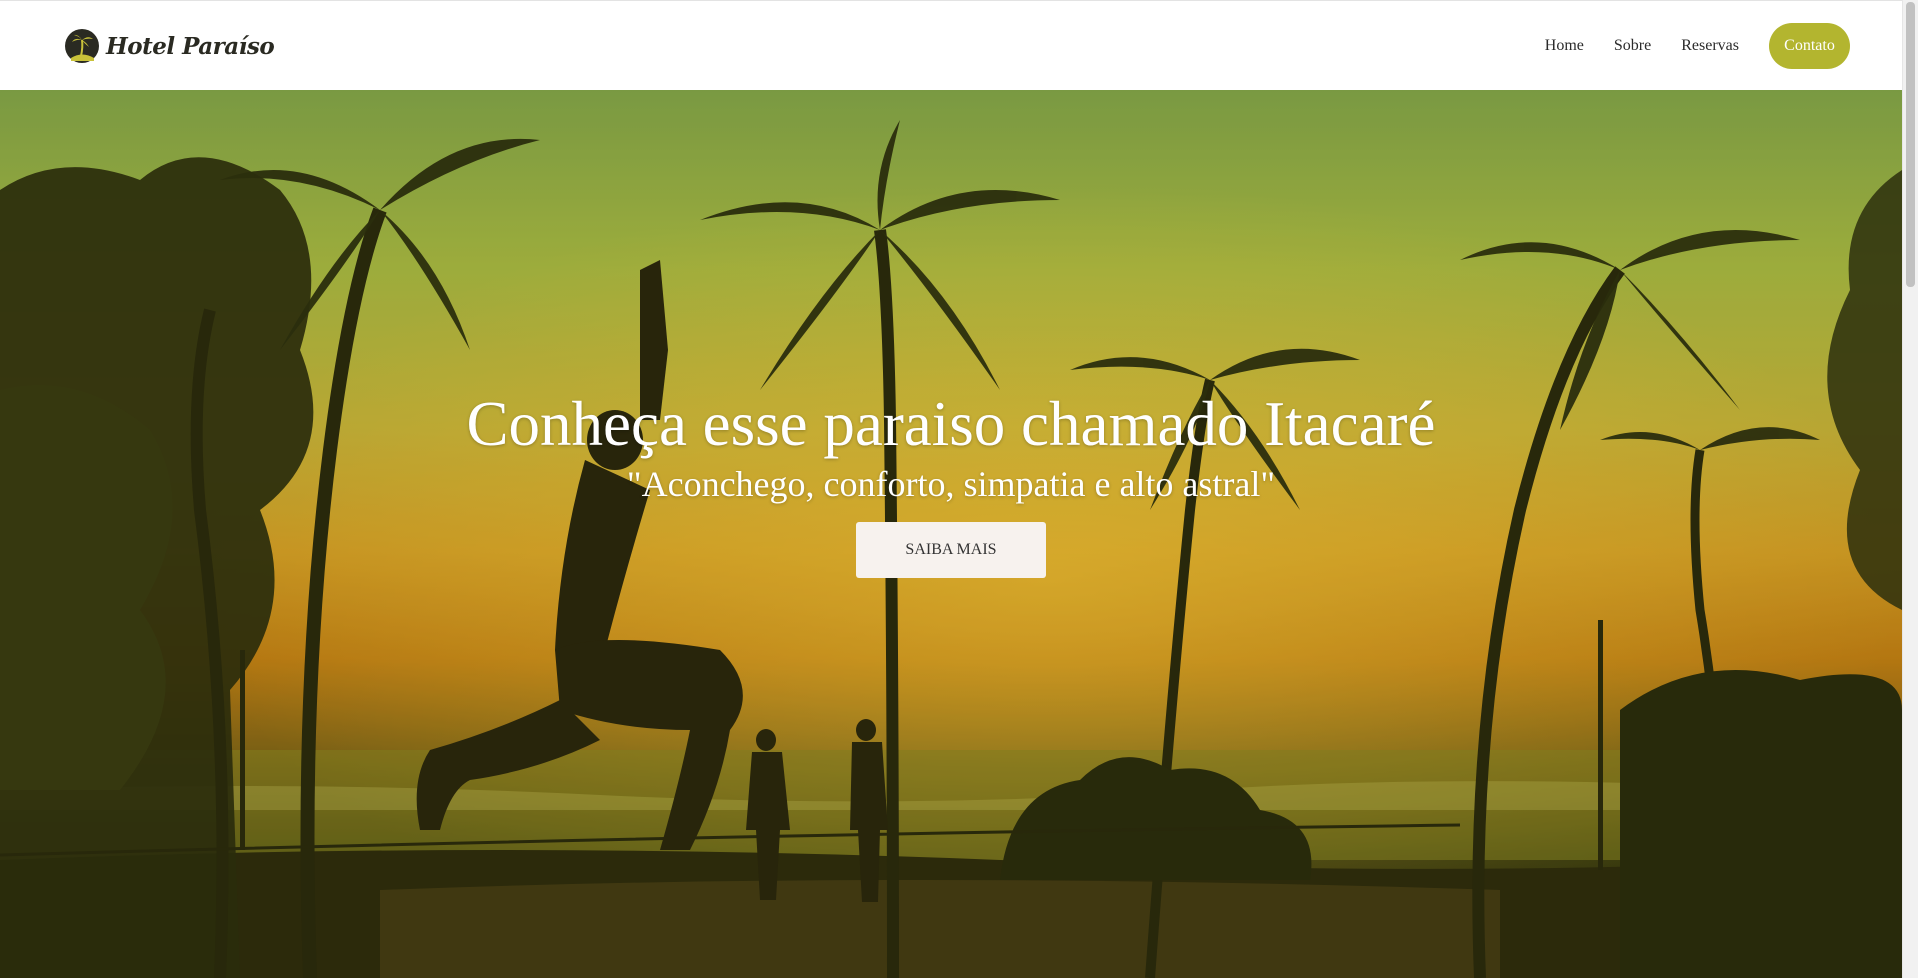  I want to click on palm-tree-logo-icon, so click(82, 46).